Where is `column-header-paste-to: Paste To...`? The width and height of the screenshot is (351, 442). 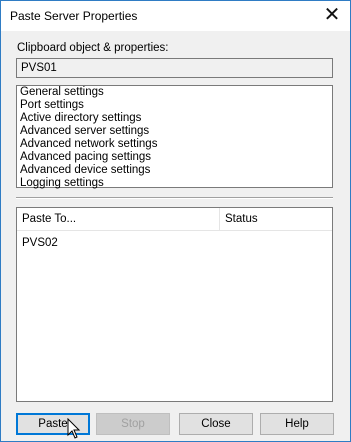
column-header-paste-to: Paste To... is located at coordinates (118, 219).